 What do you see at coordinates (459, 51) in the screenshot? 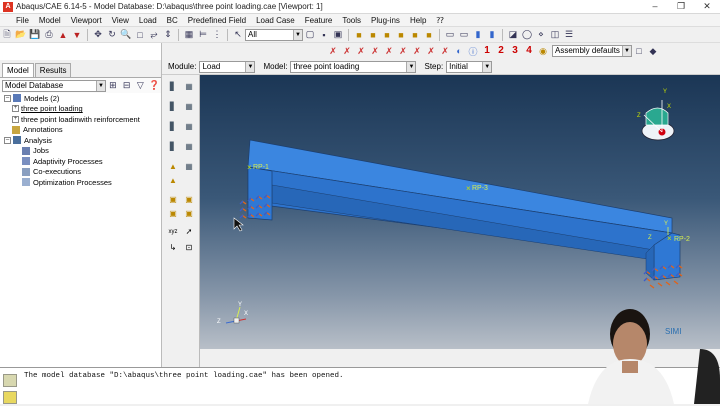
I see `colour-code-icon: ◐` at bounding box center [459, 51].